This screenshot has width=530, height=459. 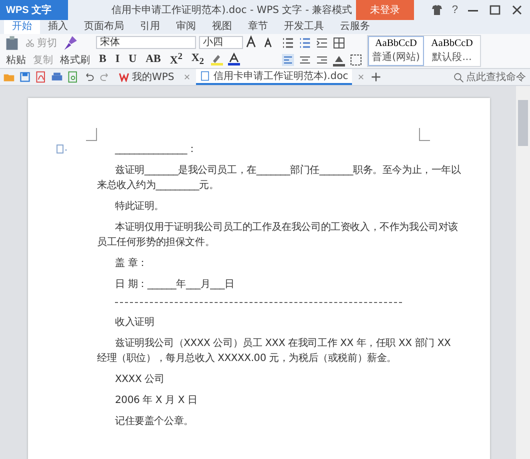 I want to click on format-button: I, so click(x=117, y=59).